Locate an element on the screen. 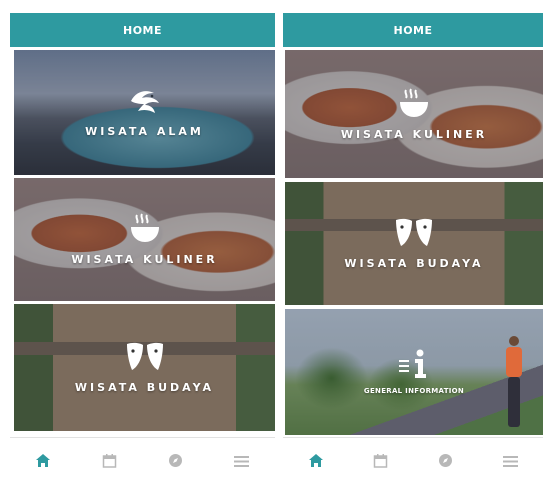  card-general-information: GENERAL INFORMATION is located at coordinates (414, 372).